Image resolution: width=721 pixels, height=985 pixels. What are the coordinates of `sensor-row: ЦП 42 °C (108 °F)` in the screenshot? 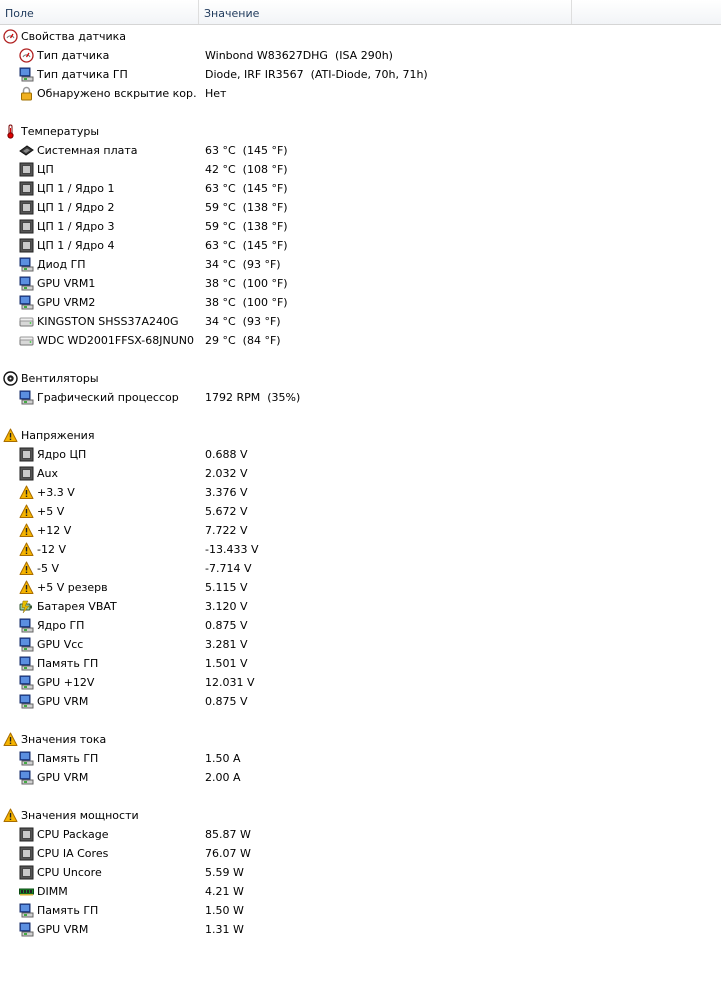 It's located at (360, 169).